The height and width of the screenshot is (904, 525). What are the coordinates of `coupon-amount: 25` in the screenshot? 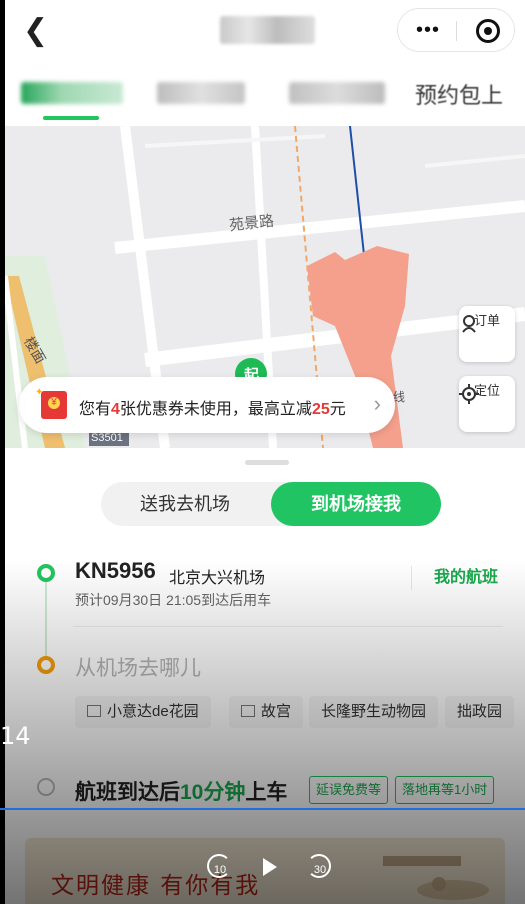 It's located at (320, 409).